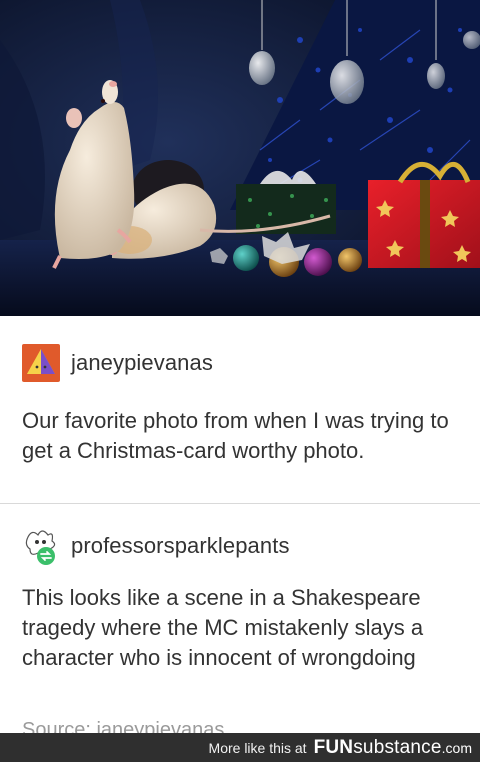 The width and height of the screenshot is (480, 762). Describe the element at coordinates (333, 747) in the screenshot. I see `brand-bold: FUN` at that location.